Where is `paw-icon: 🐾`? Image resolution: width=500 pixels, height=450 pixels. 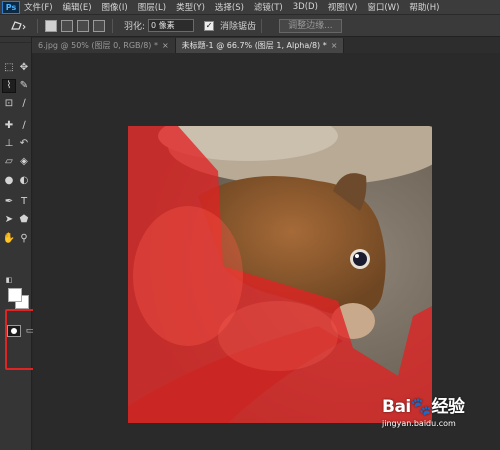
paw-icon: 🐾 is located at coordinates (421, 407).